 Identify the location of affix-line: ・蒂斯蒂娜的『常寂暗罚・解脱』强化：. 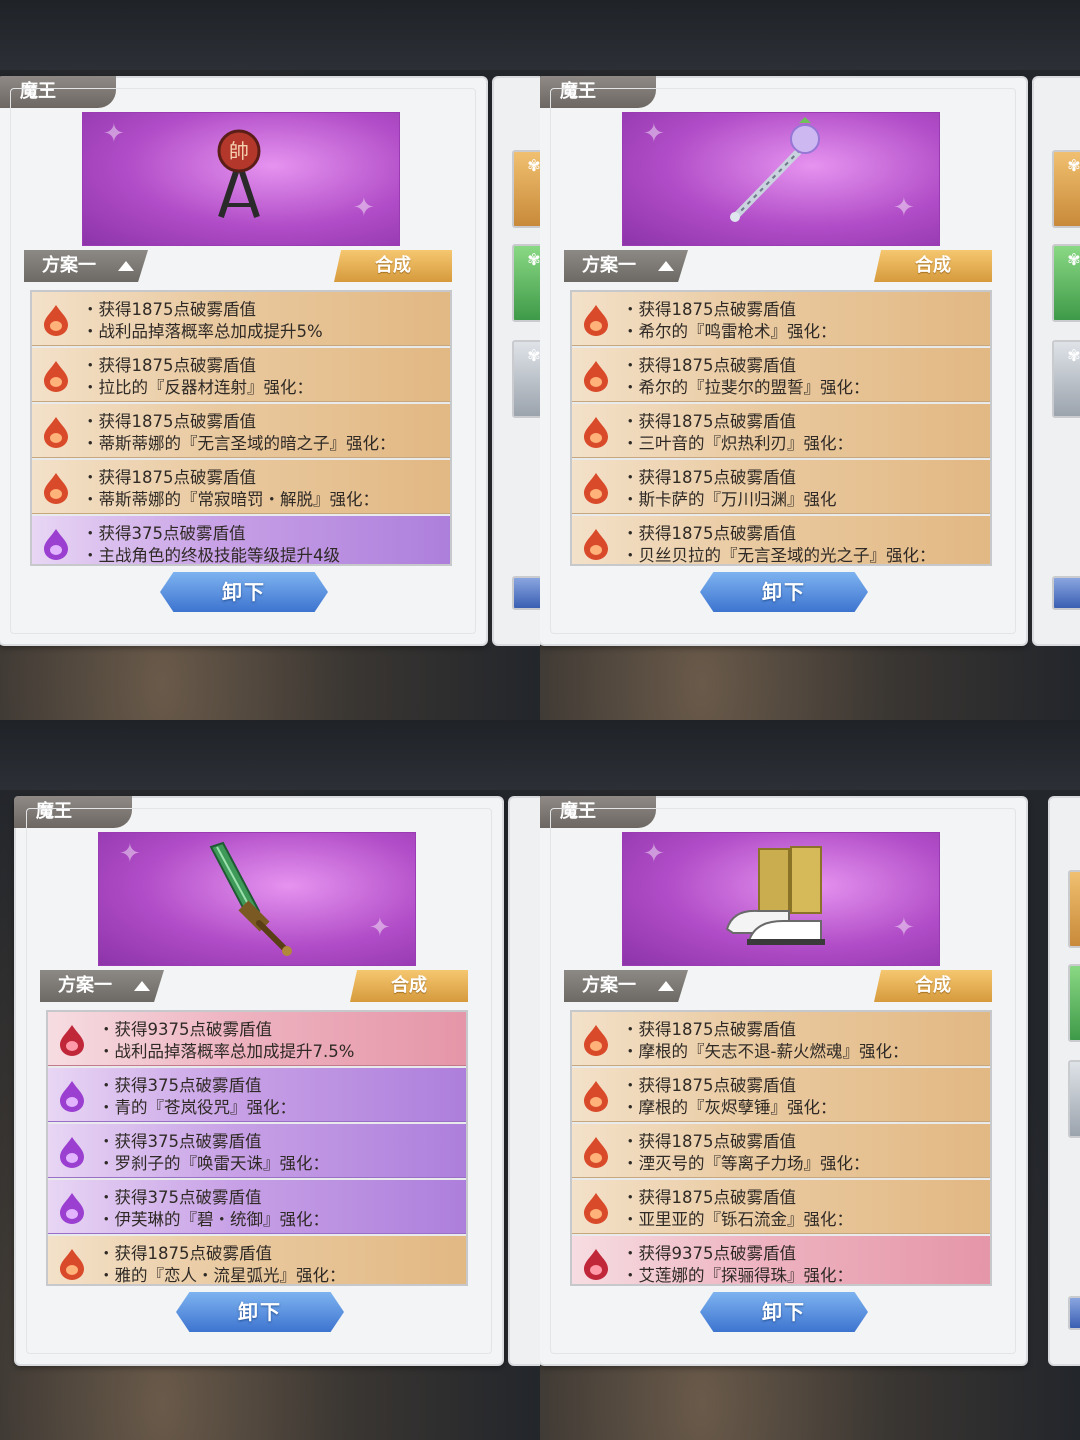
(230, 499).